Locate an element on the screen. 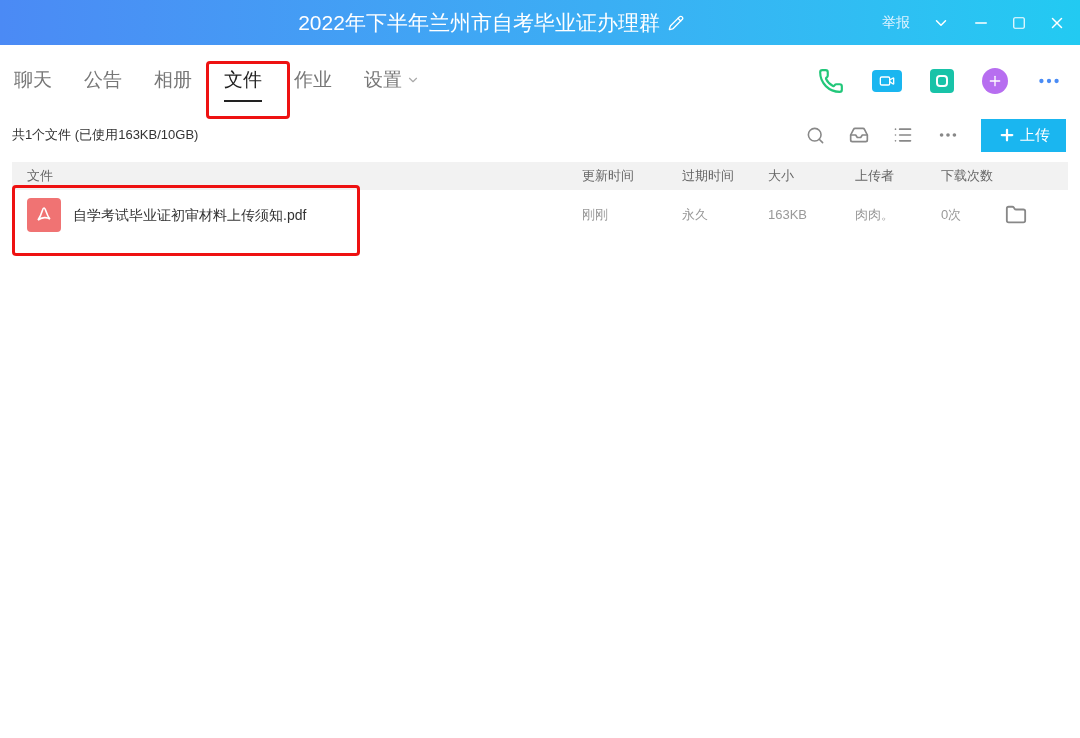 The image size is (1080, 738). window-title: 2022年下半年兰州市自考毕业证办理群 is located at coordinates (479, 22).